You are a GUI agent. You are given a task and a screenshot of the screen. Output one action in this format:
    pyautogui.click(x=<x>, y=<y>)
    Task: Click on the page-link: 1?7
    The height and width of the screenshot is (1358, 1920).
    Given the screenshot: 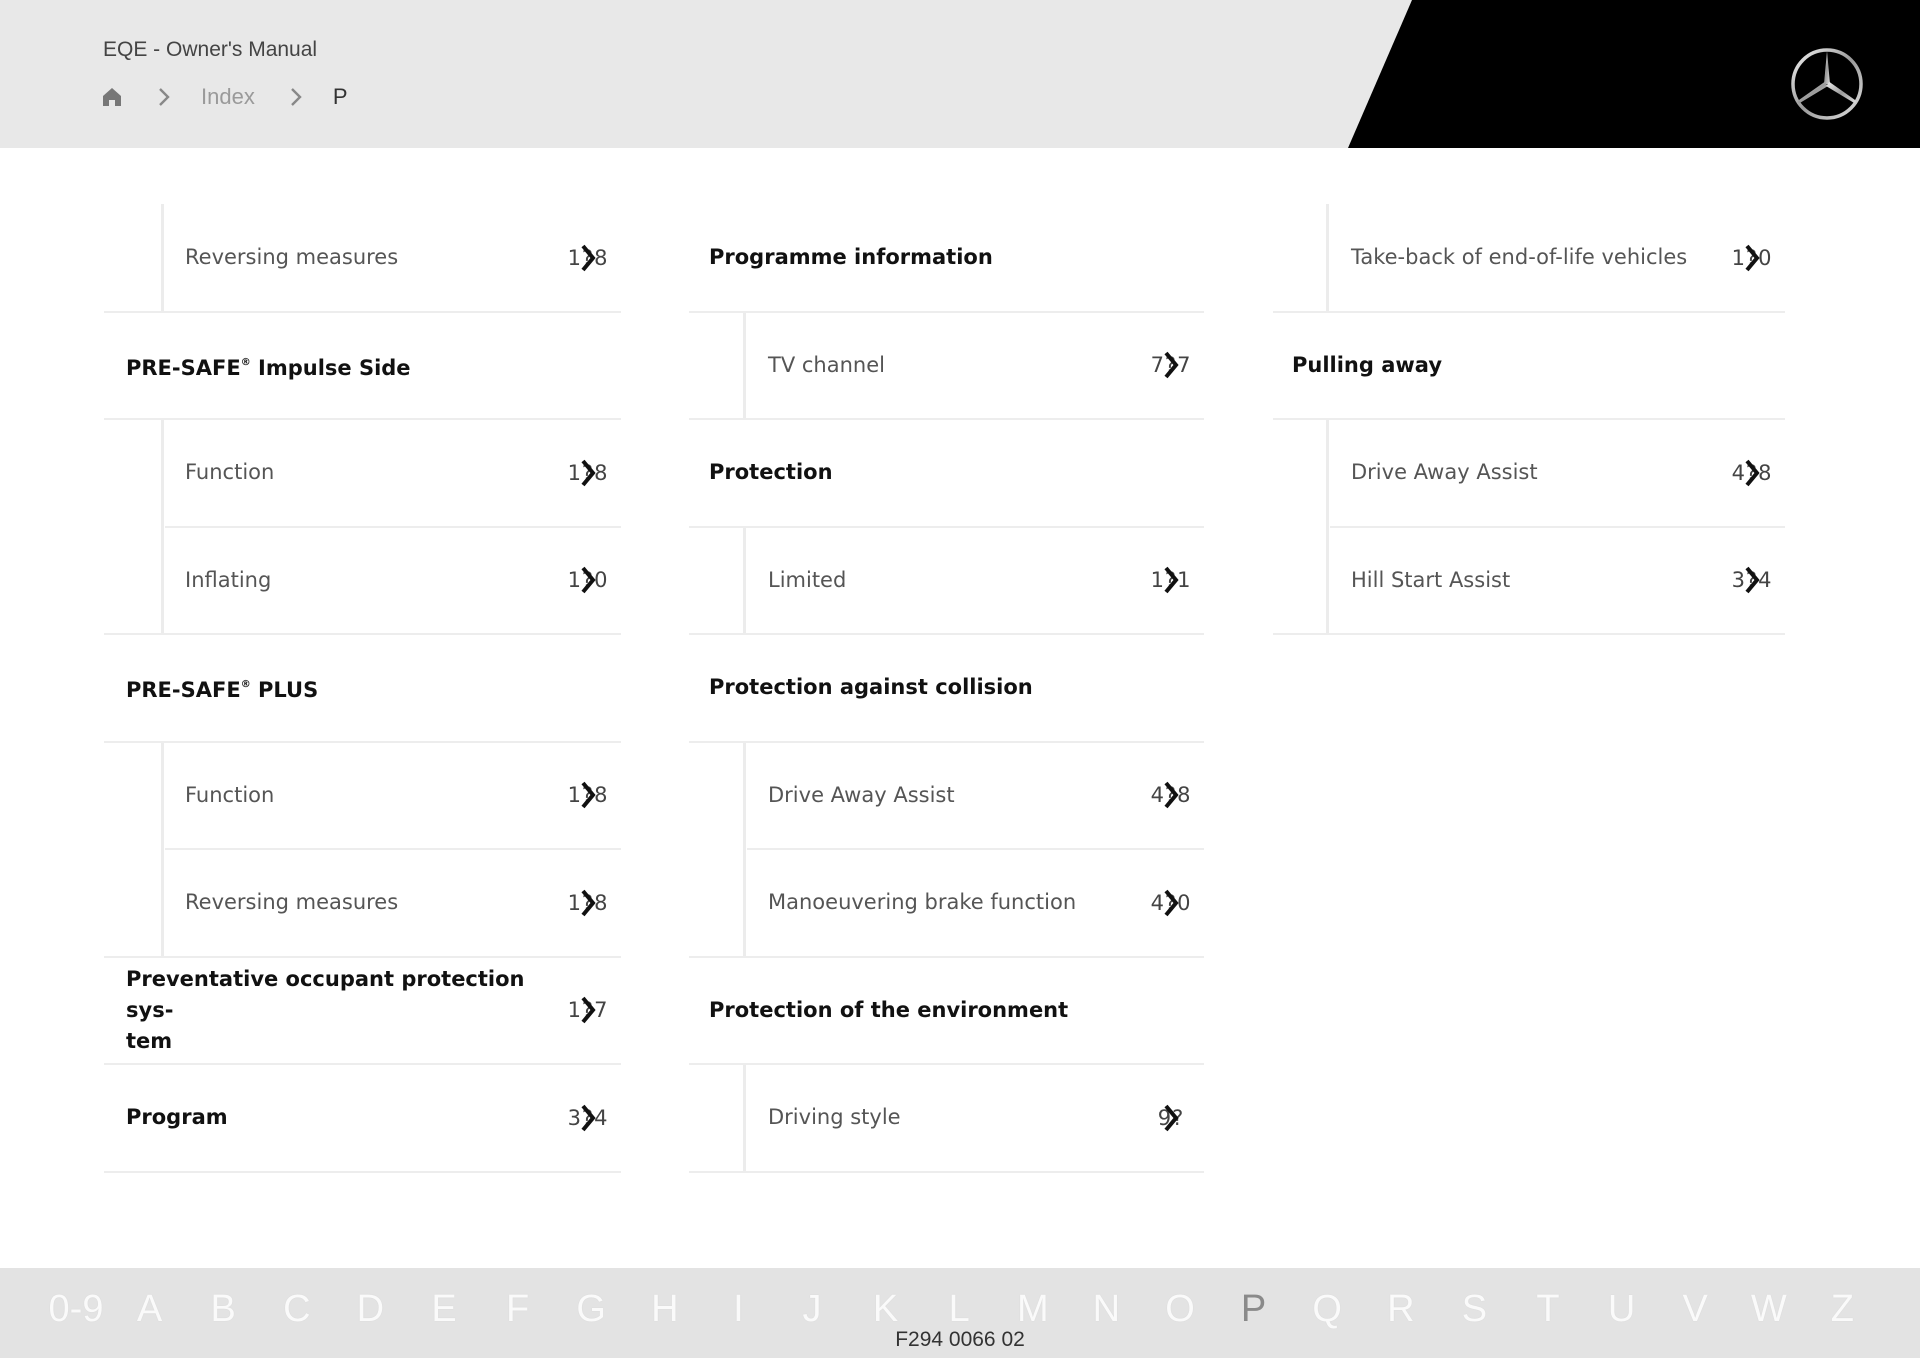 What is the action you would take?
    pyautogui.click(x=588, y=1010)
    